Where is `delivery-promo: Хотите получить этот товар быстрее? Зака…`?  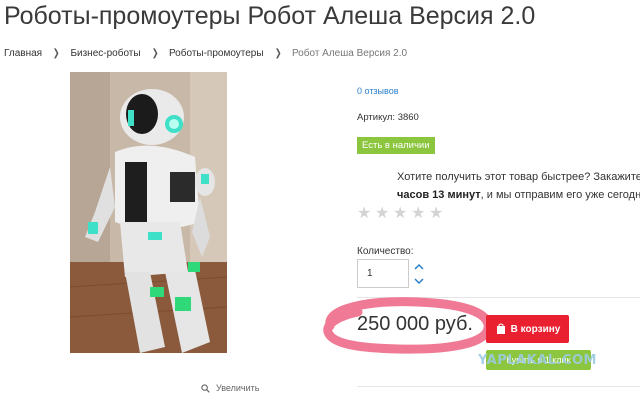
delivery-promo: Хотите получить этот товар быстрее? Зака… is located at coordinates (518, 186).